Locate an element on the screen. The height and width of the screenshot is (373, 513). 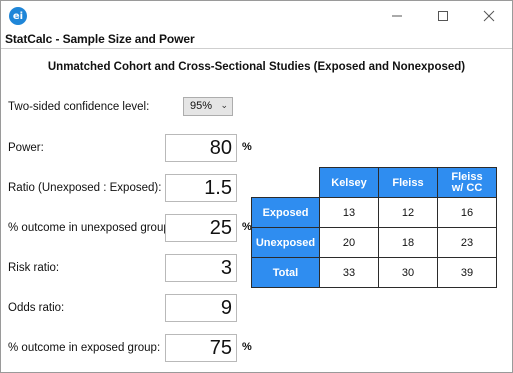
table-row-exposed: Exposed 13 12 16 is located at coordinates (374, 212).